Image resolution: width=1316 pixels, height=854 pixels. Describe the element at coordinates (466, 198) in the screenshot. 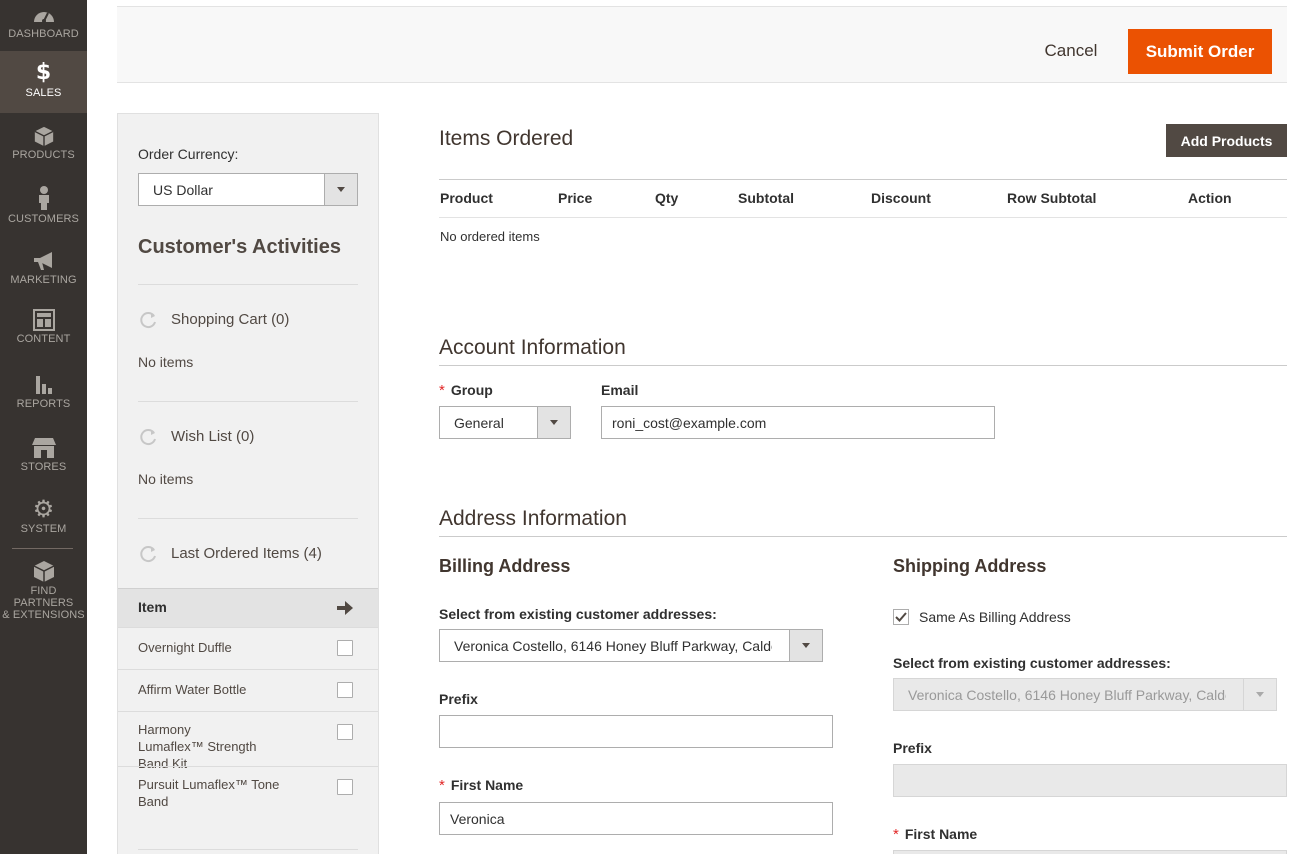

I see `column-product: Product` at that location.